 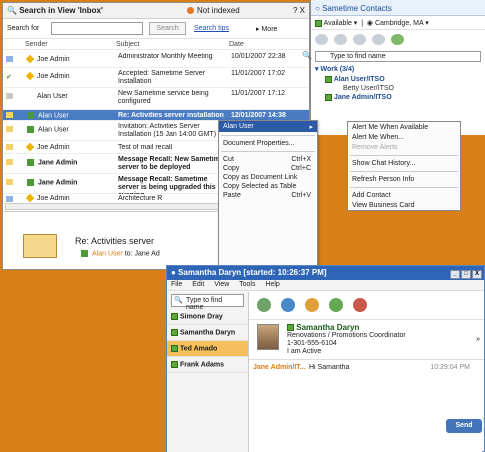 I want to click on menu-item-label: Copy, so click(x=231, y=168).